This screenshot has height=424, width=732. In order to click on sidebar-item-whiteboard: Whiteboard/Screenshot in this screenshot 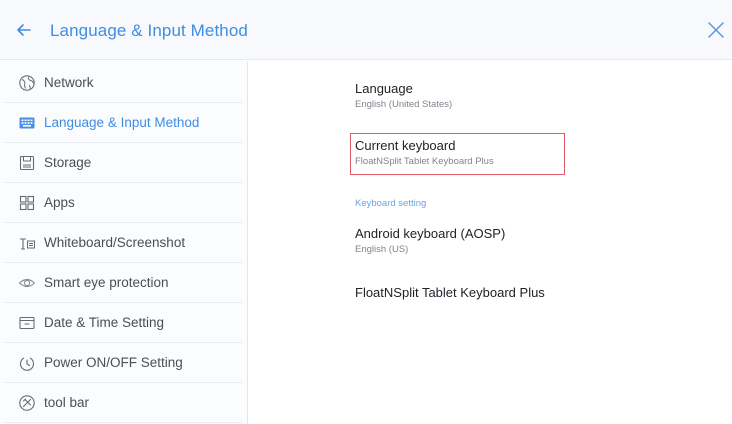, I will do `click(123, 243)`.